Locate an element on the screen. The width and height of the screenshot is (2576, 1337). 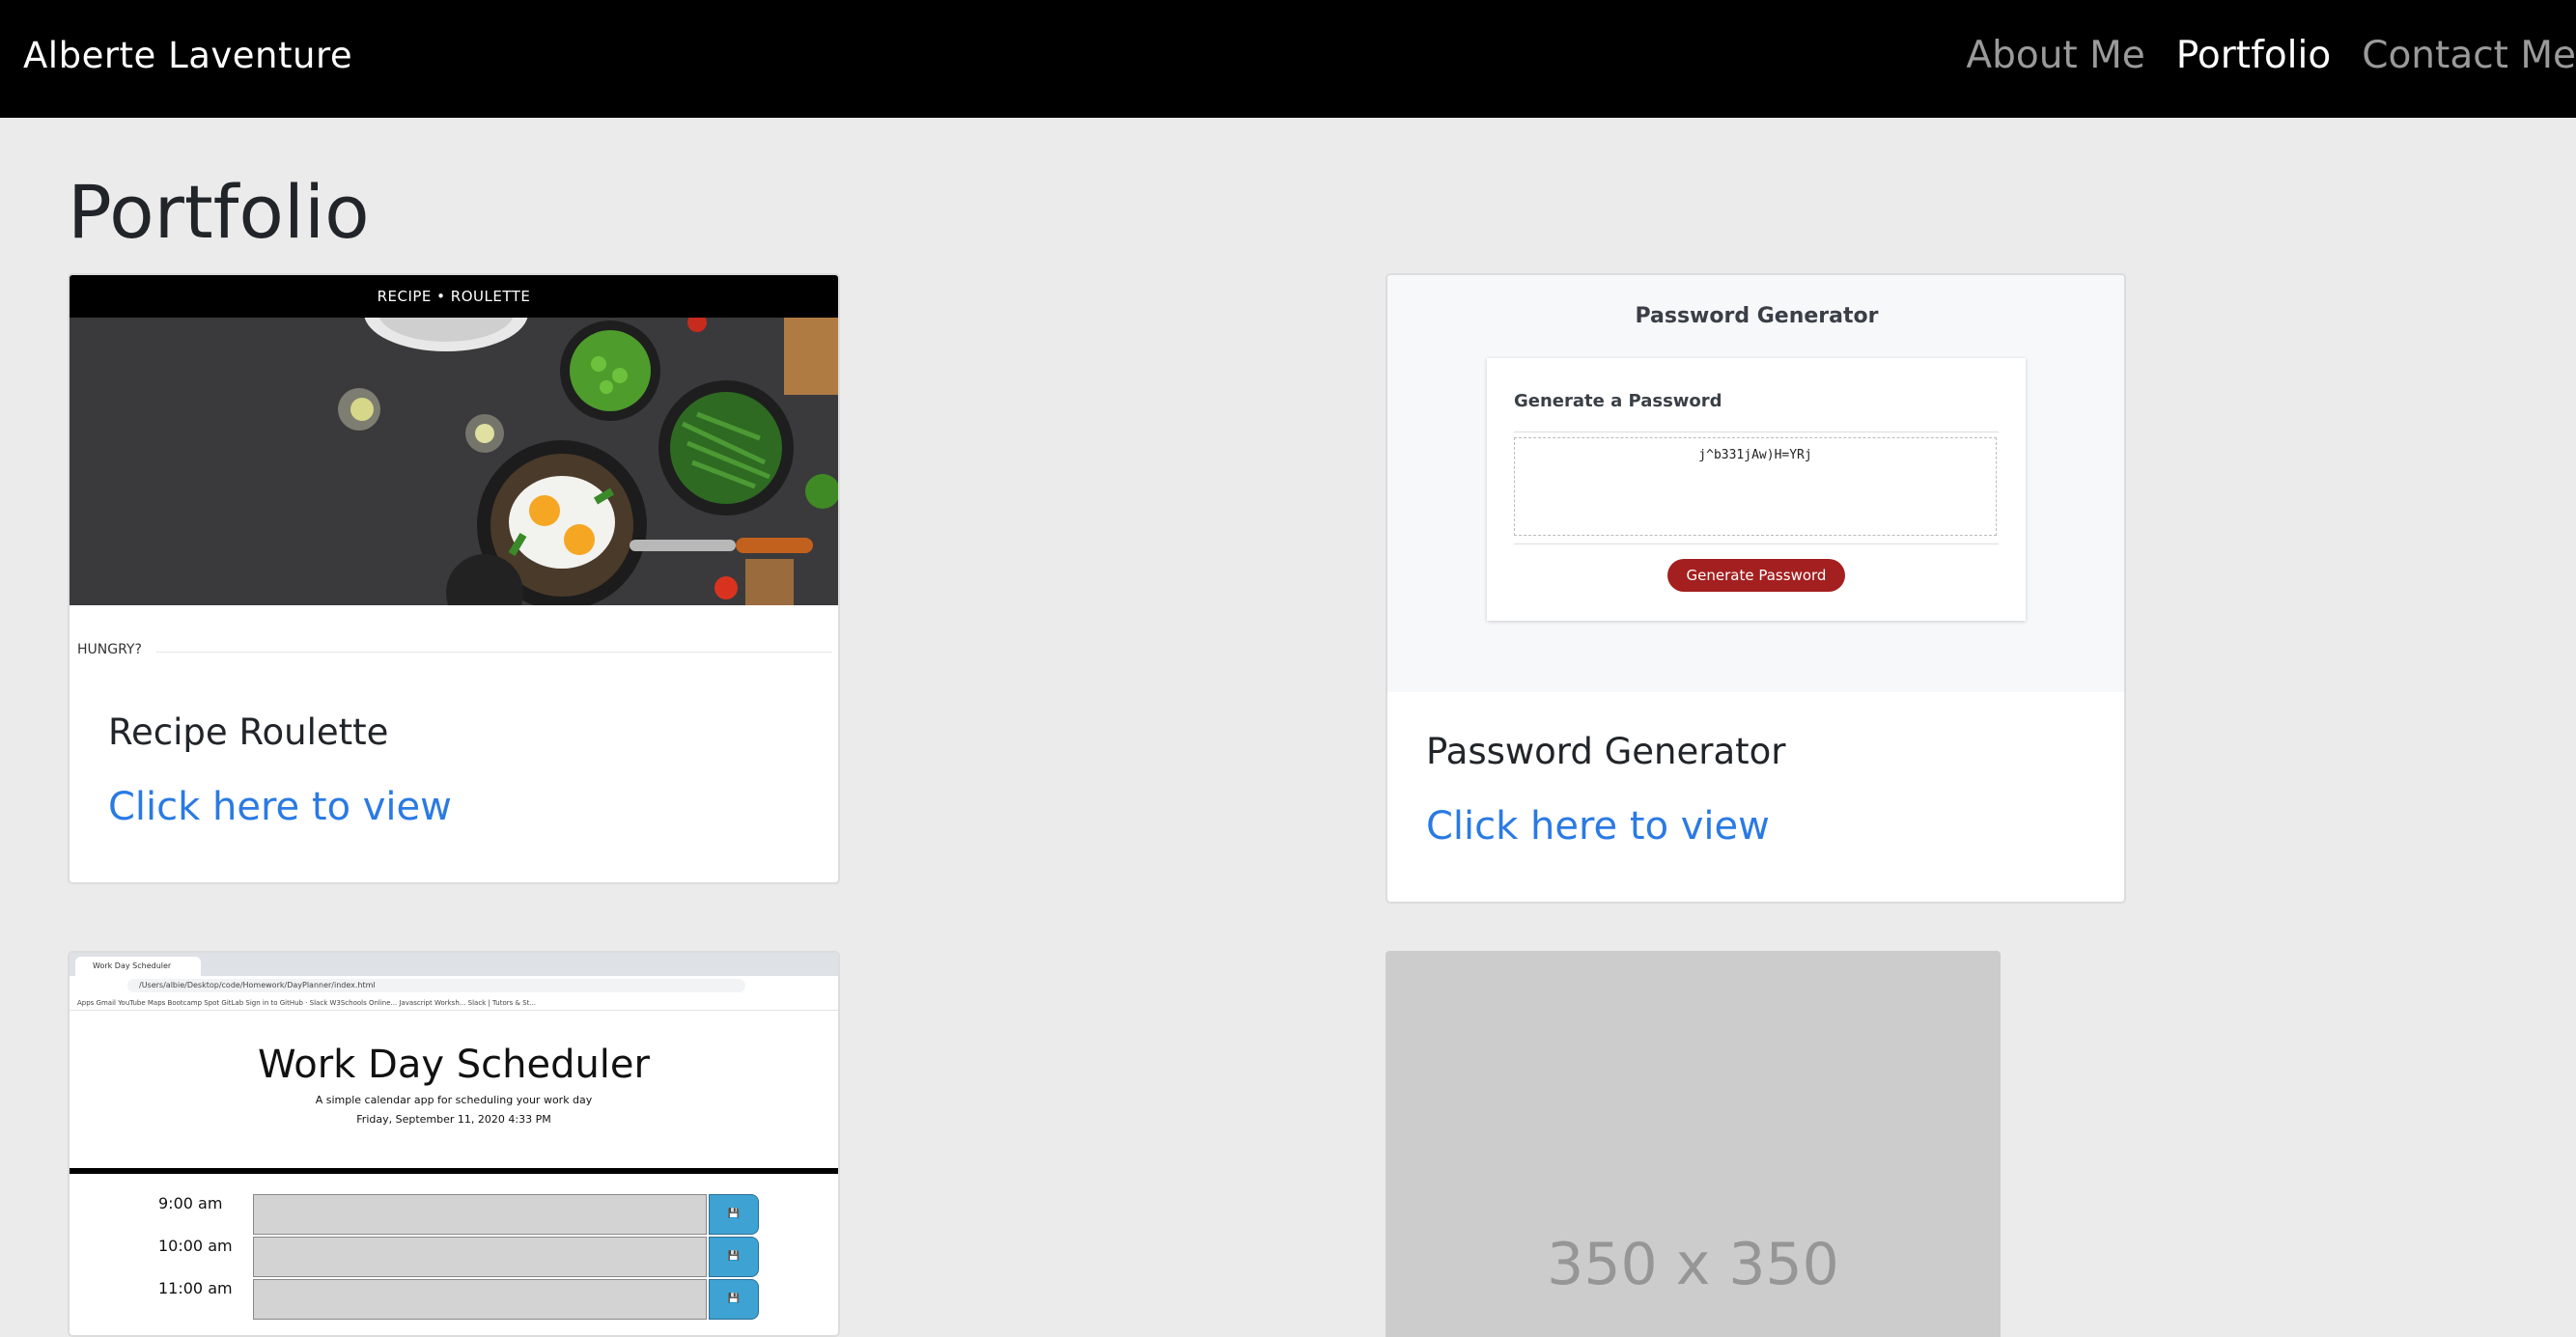
scheduler-title: Work Day Scheduler is located at coordinates (454, 1065).